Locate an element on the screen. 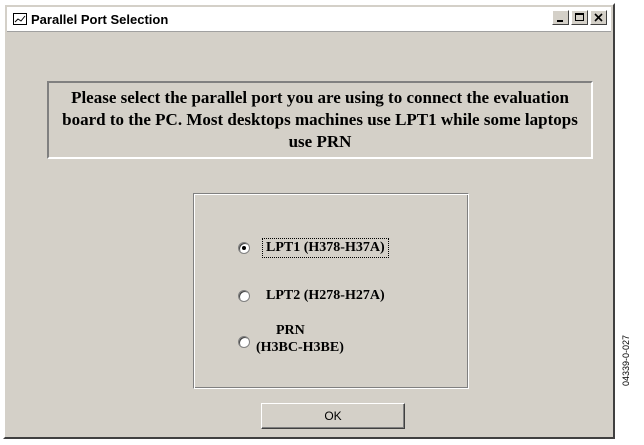 The height and width of the screenshot is (445, 644). title-controls is located at coordinates (579, 17).